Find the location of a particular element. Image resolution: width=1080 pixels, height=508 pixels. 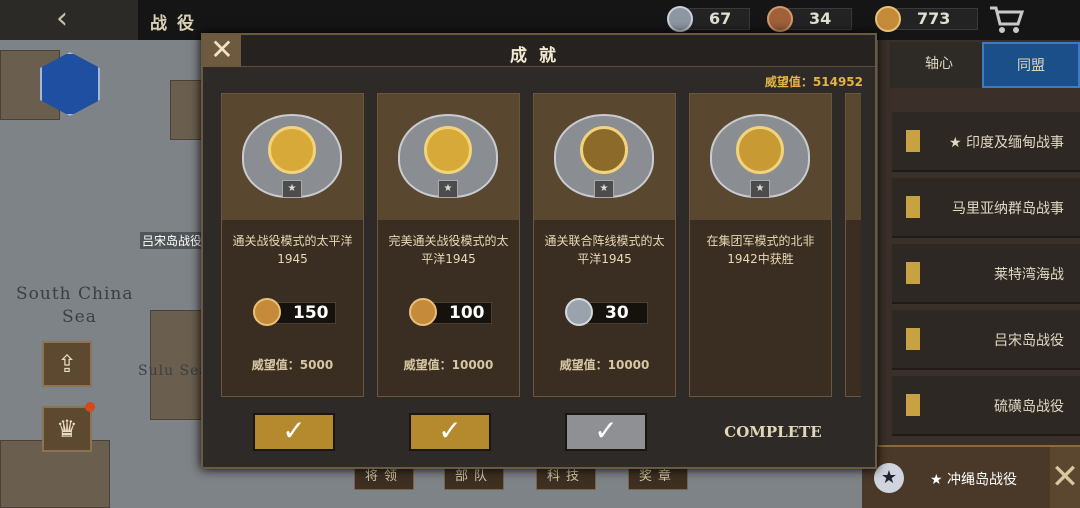

share-icon: ⇪ is located at coordinates (67, 364).